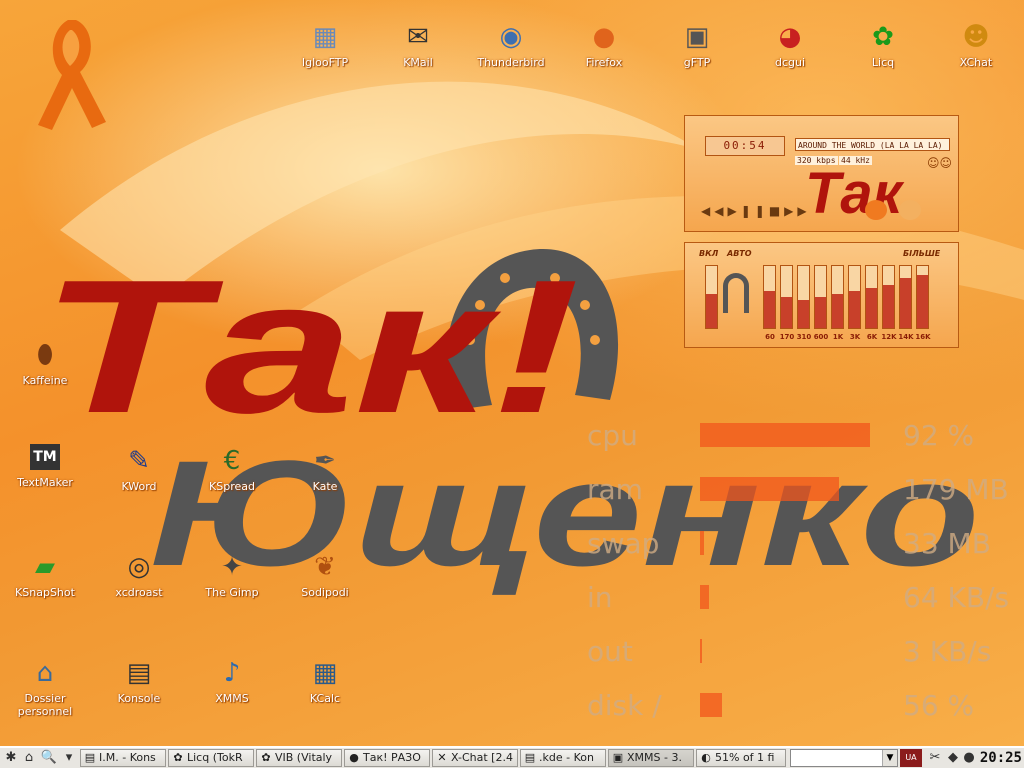 The image size is (1024, 768). I want to click on taskbar-task-label: 51% of 1 fi, so click(745, 757).